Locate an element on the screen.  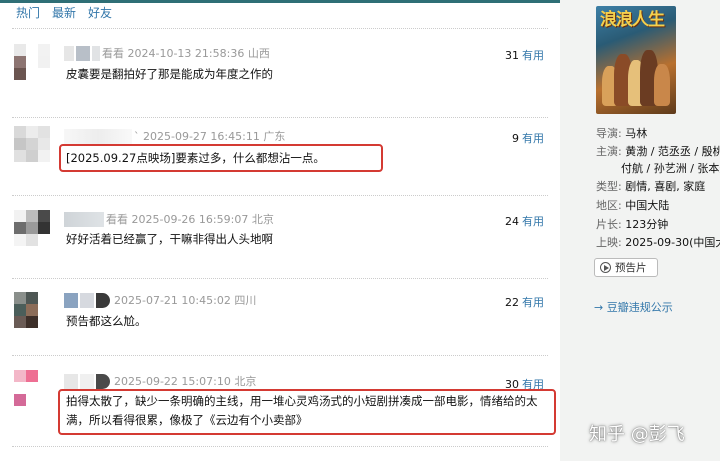
comment-meta: 2025-09-22 15:07:10 北京 is located at coordinates (160, 381).